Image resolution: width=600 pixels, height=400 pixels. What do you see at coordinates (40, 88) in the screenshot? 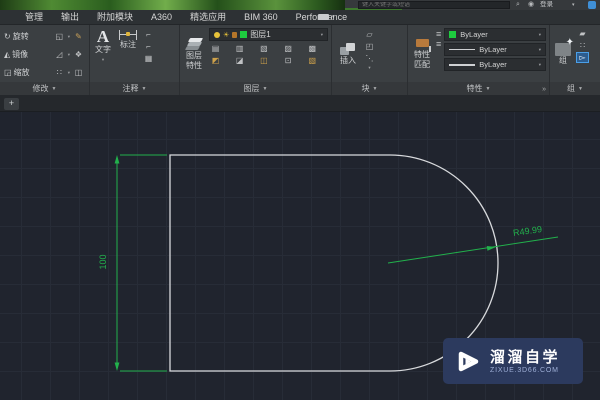
I see `panel-modify-label: 修改` at bounding box center [40, 88].